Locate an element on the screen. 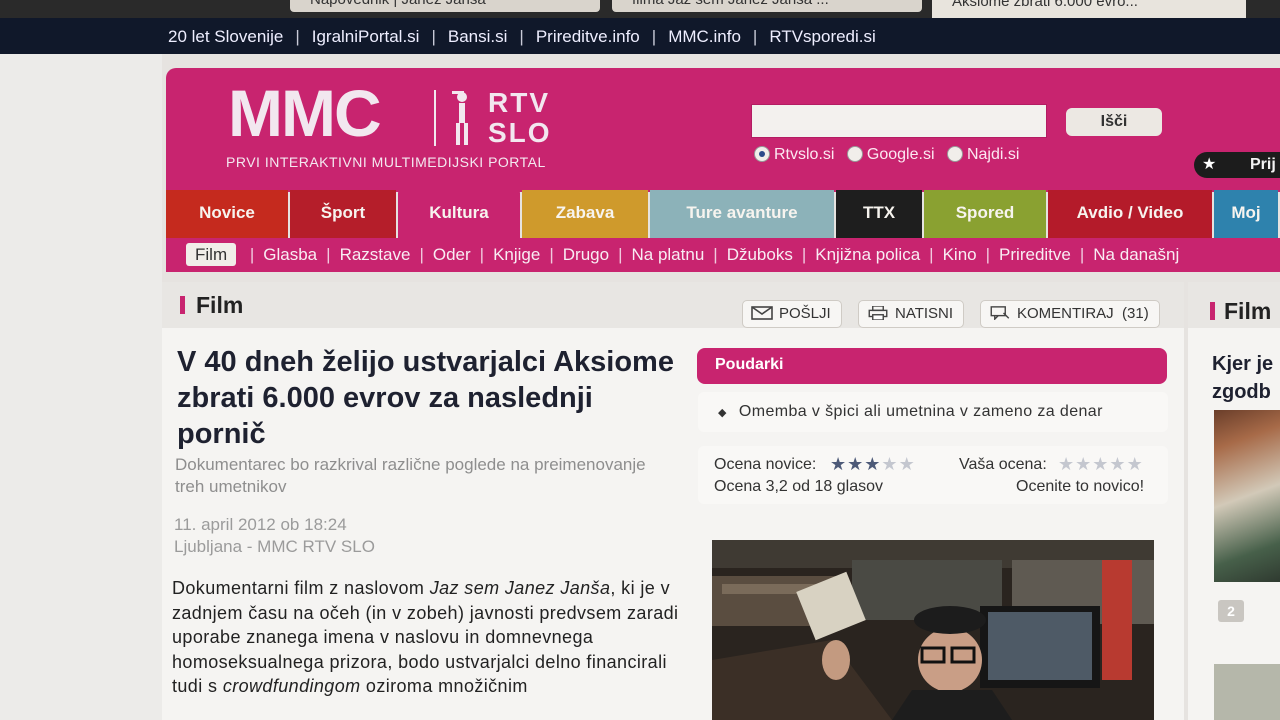 This screenshot has height=720, width=1280. search-engine-options: Rtvslo.si Google.si Najdi.si is located at coordinates (890, 155).